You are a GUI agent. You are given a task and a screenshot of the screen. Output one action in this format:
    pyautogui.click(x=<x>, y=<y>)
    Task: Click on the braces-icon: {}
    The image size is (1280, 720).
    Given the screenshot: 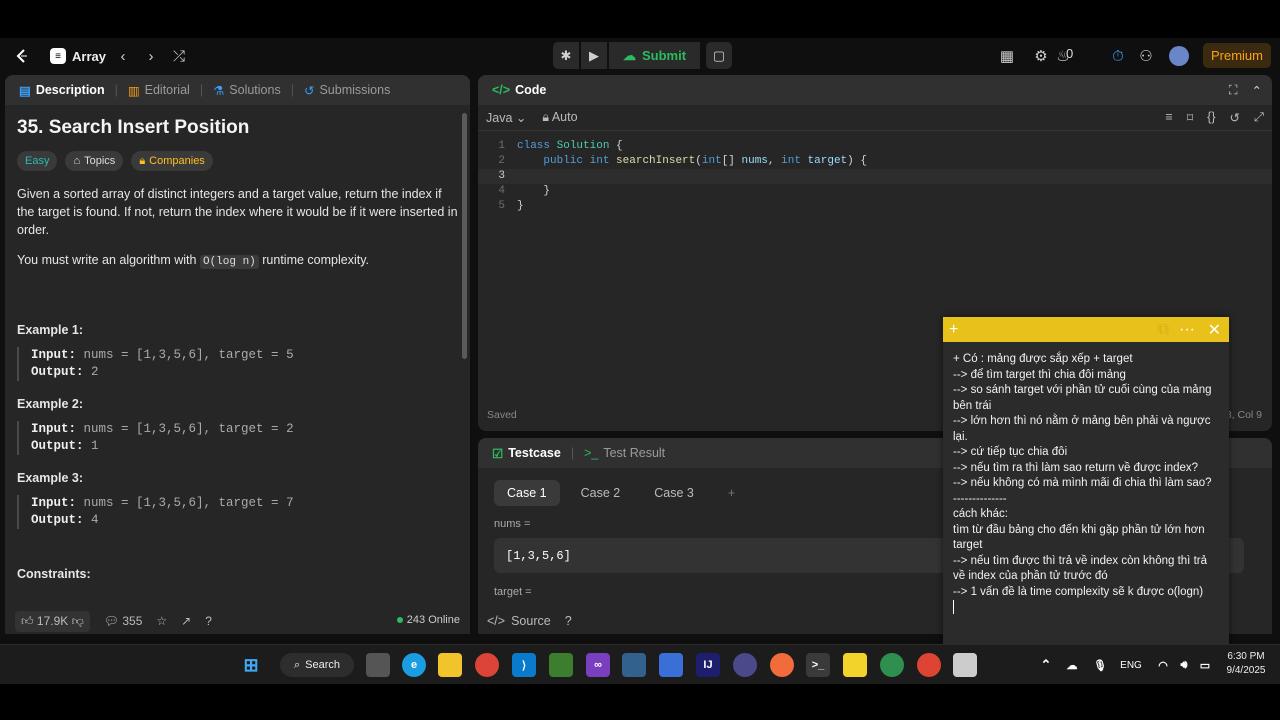 What is the action you would take?
    pyautogui.click(x=1211, y=117)
    